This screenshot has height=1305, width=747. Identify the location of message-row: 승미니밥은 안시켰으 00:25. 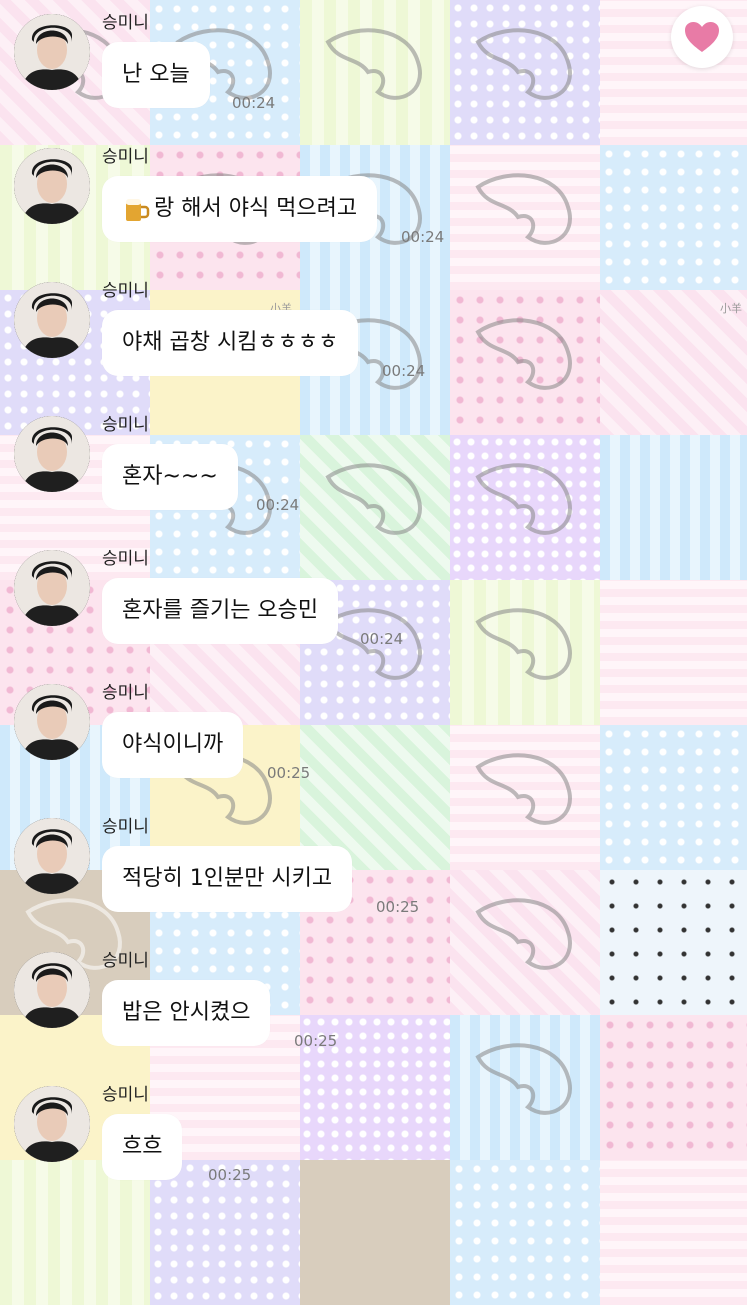
(373, 1005).